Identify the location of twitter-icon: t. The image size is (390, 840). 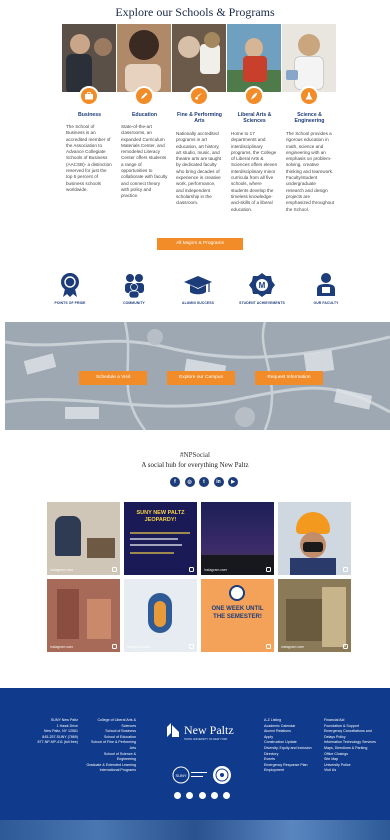
(204, 482).